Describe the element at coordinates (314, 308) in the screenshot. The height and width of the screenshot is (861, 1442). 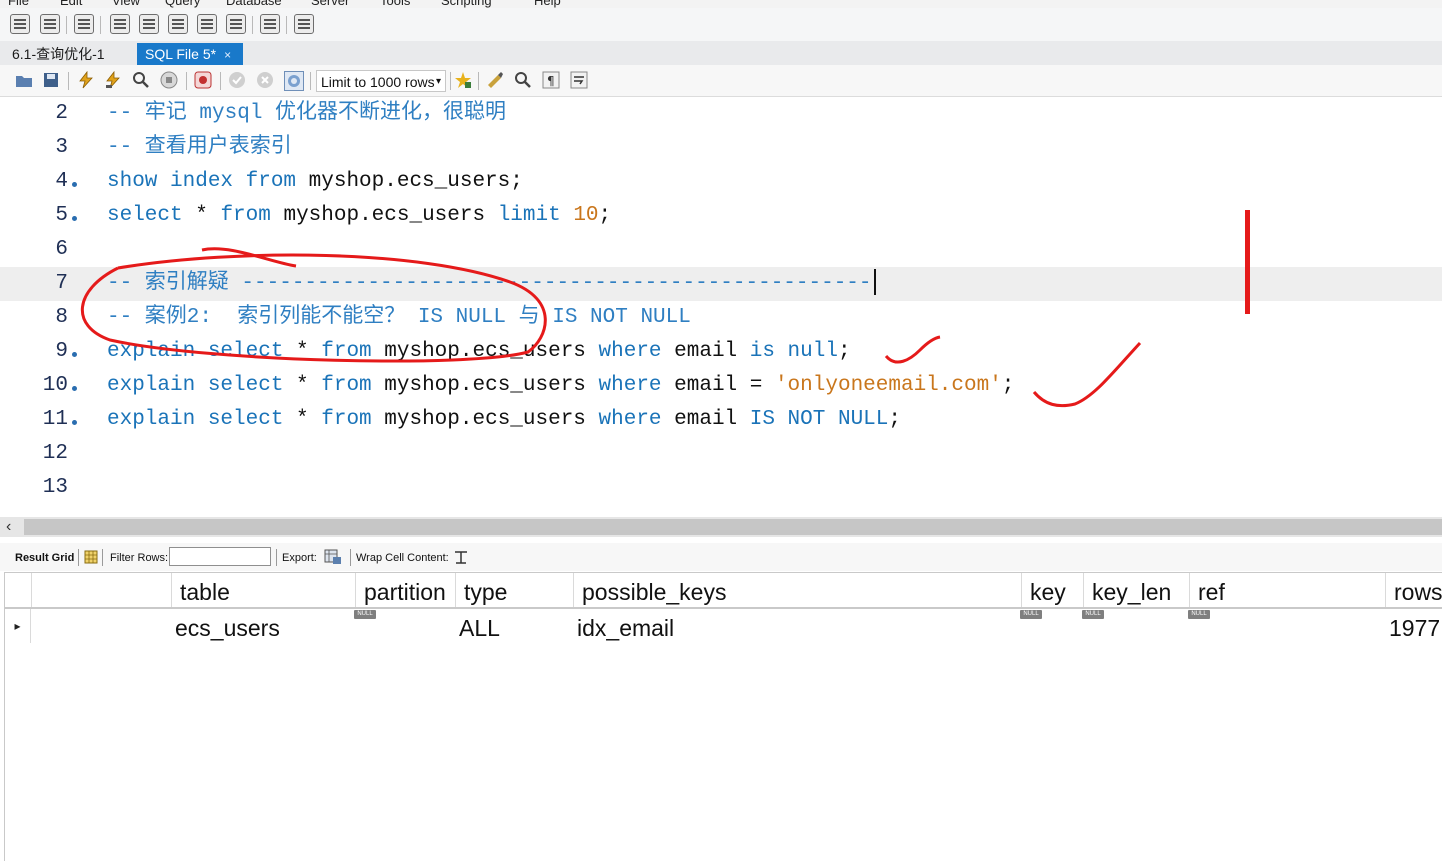
I see `annotation-circle` at that location.